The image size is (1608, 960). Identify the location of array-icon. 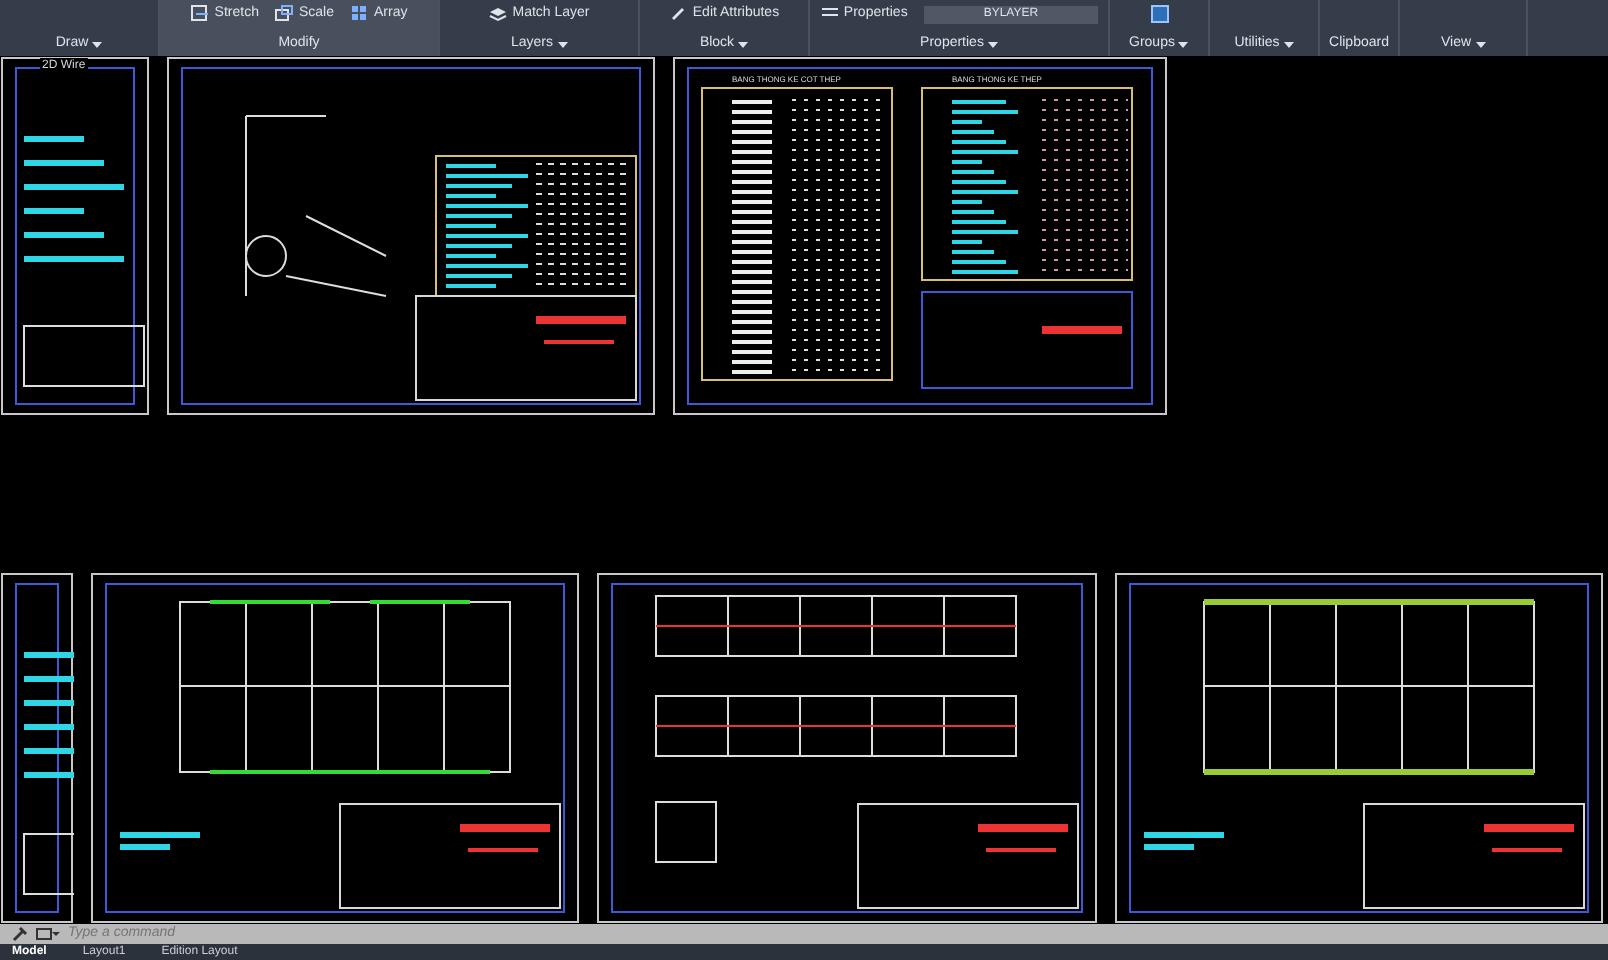
(359, 14).